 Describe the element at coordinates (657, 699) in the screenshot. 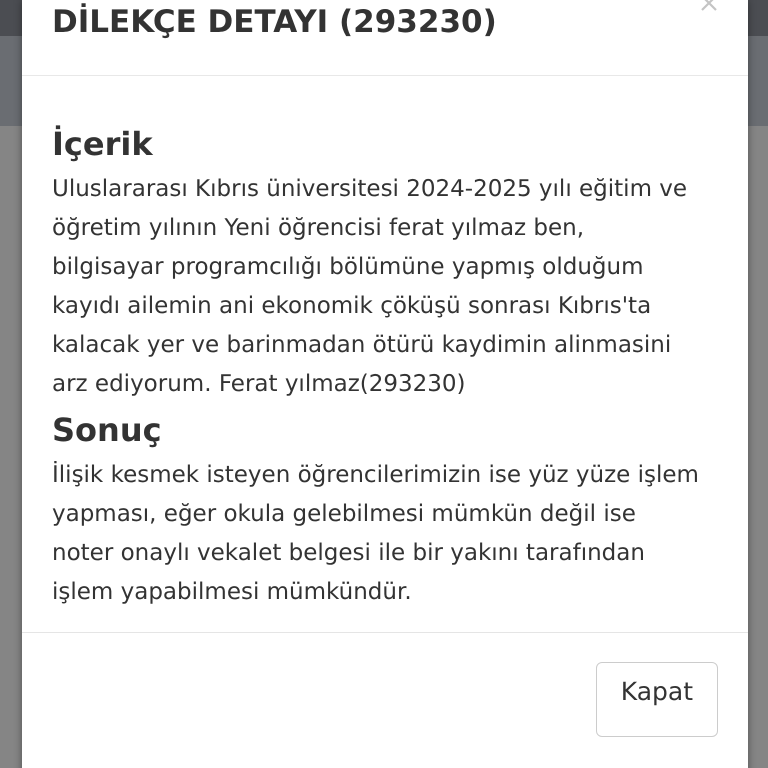

I see `close-button: Kapat` at that location.